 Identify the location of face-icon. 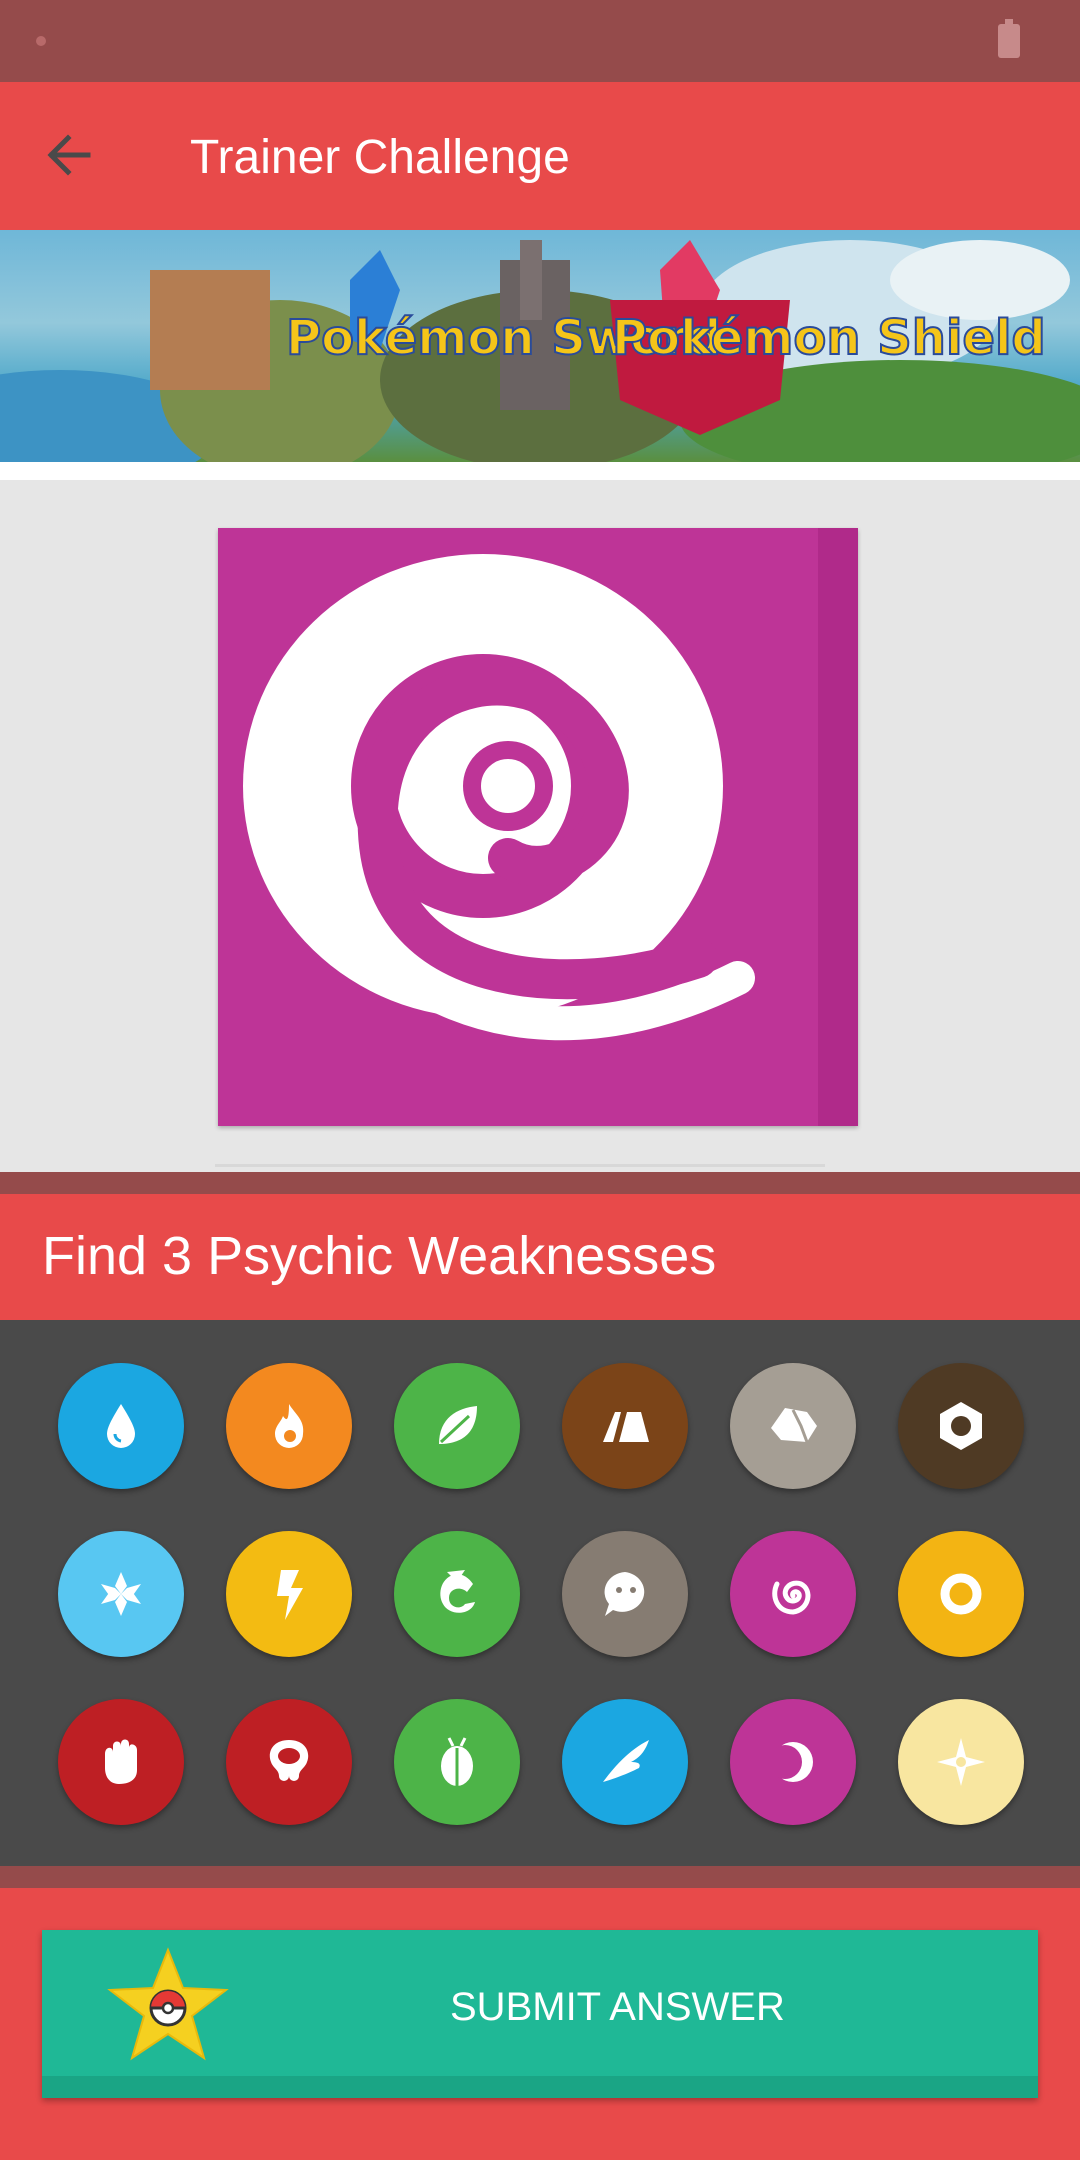
(624, 1594).